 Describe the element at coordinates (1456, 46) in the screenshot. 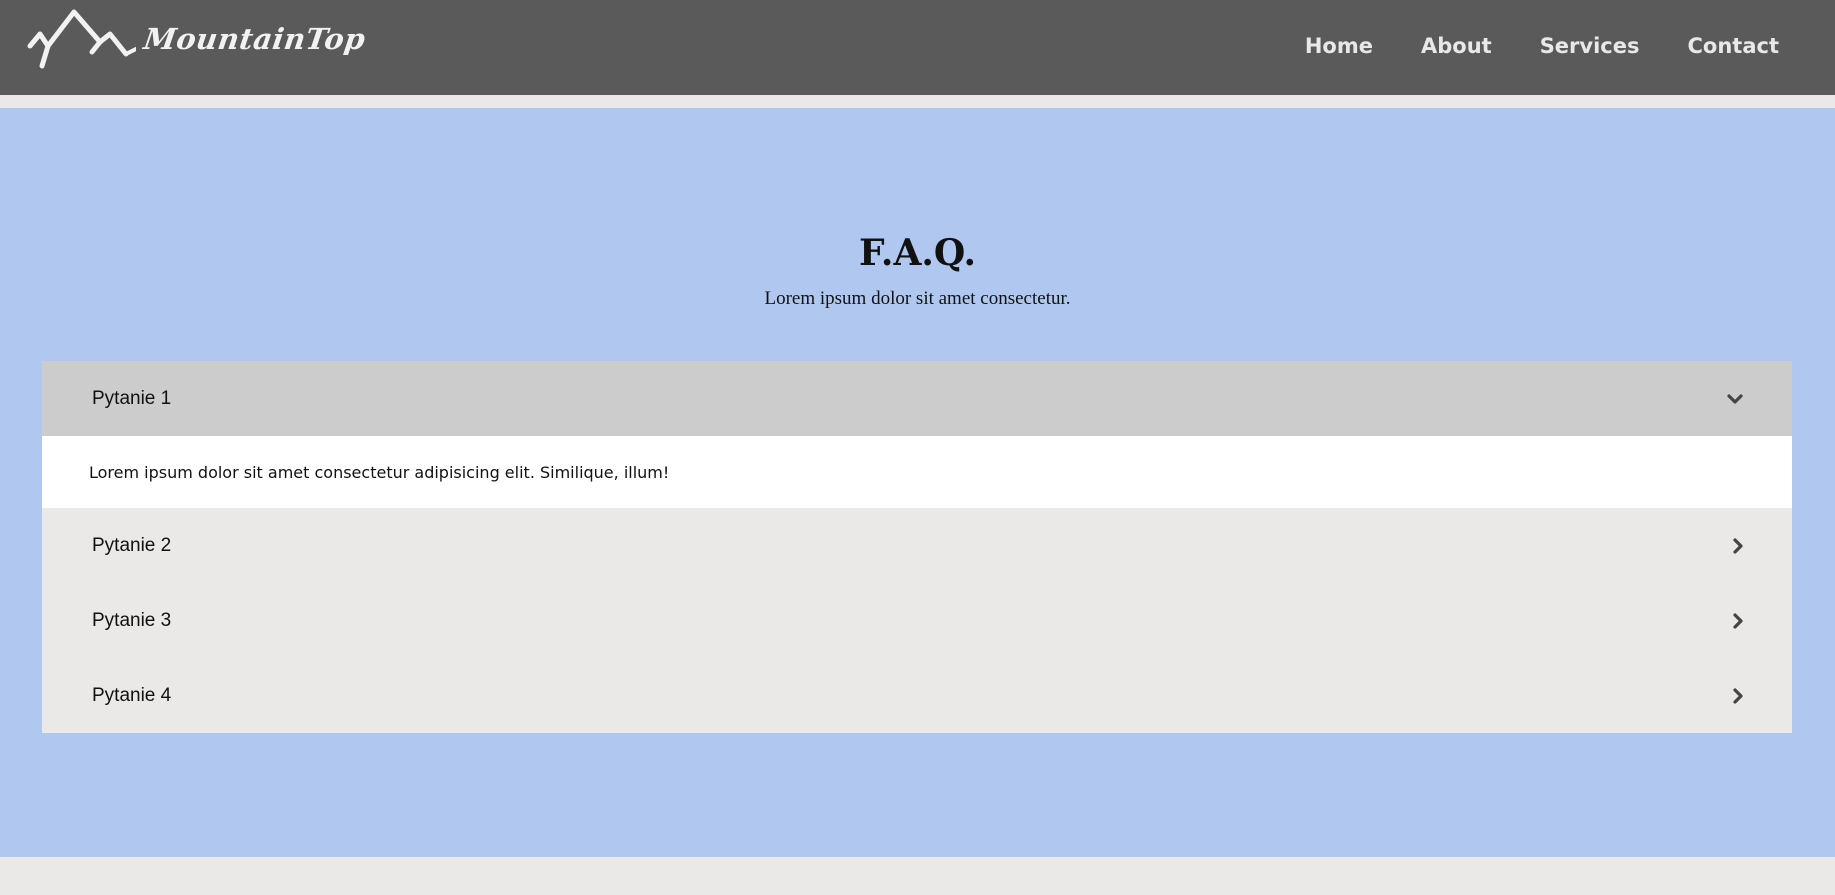

I see `nav-about: About` at that location.